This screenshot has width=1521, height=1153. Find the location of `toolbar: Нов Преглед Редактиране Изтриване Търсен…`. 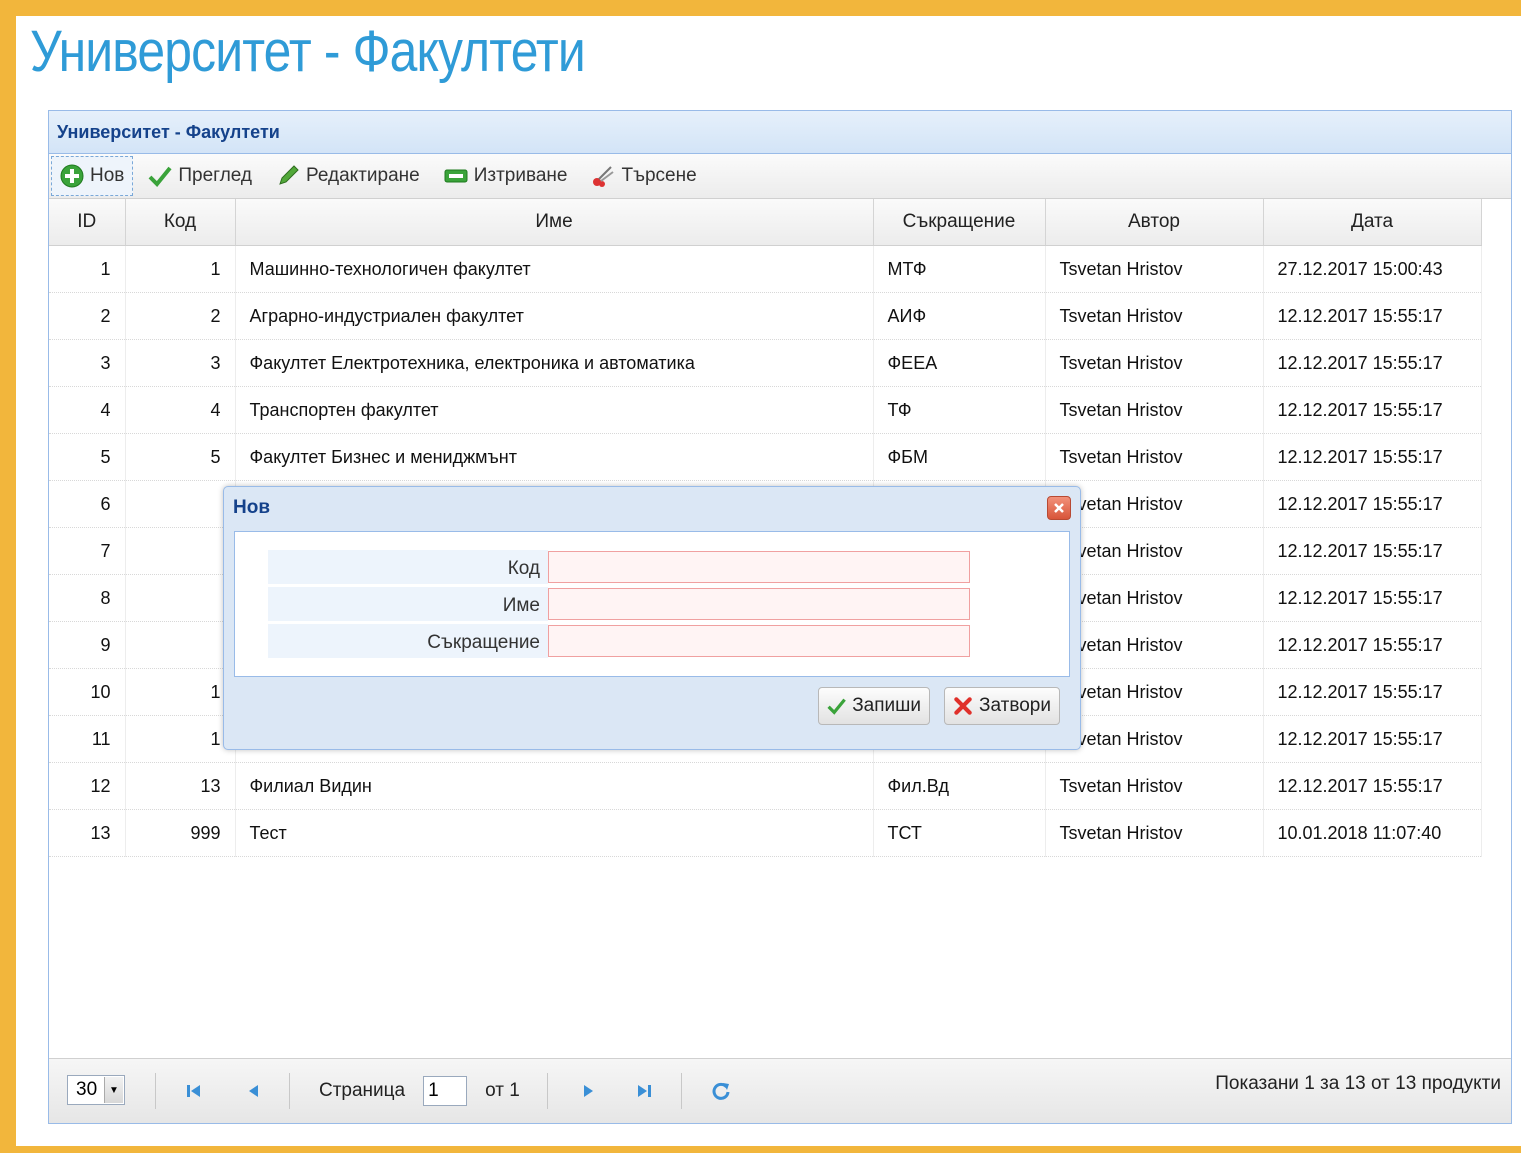

toolbar: Нов Преглед Редактиране Изтриване Търсен… is located at coordinates (780, 176).